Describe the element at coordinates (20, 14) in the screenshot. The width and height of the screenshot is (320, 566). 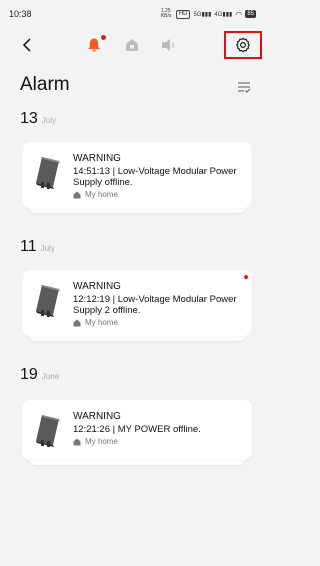
I see `status-time: 10:38` at that location.